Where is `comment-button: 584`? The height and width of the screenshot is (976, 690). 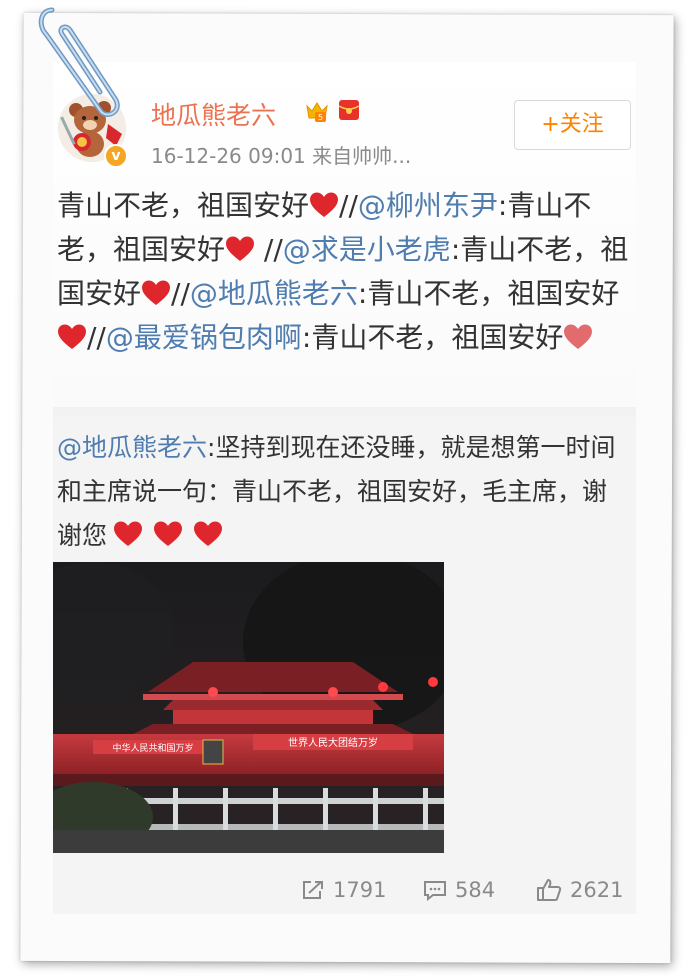 comment-button: 584 is located at coordinates (459, 890).